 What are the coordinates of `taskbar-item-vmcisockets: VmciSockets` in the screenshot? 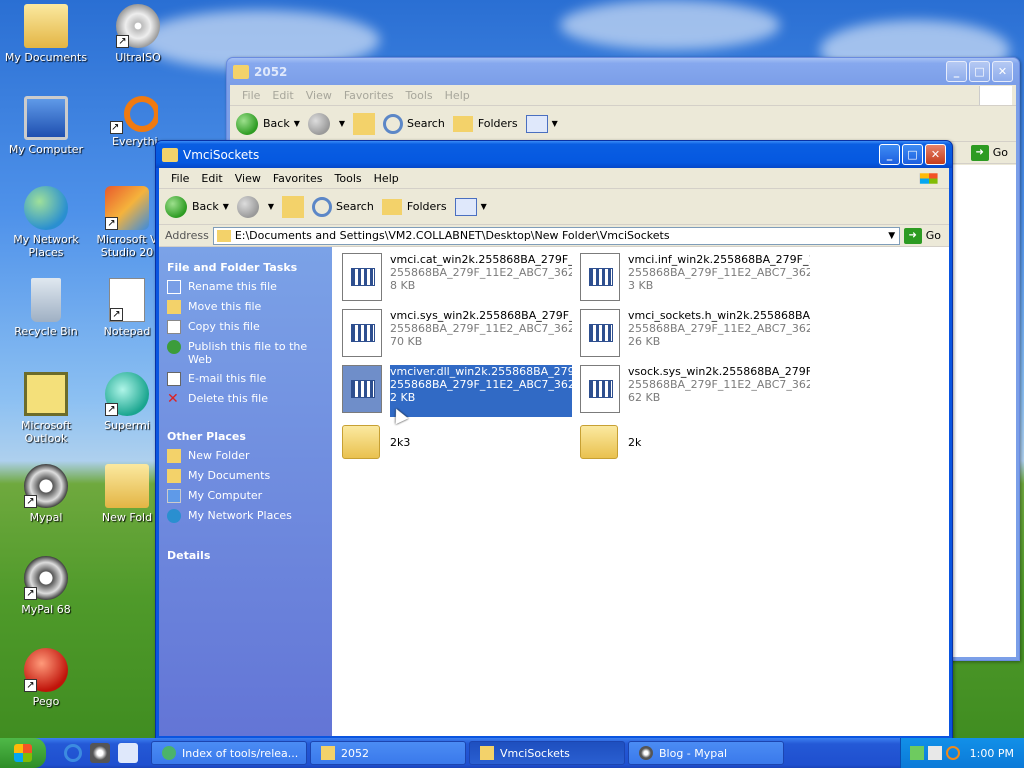 It's located at (547, 753).